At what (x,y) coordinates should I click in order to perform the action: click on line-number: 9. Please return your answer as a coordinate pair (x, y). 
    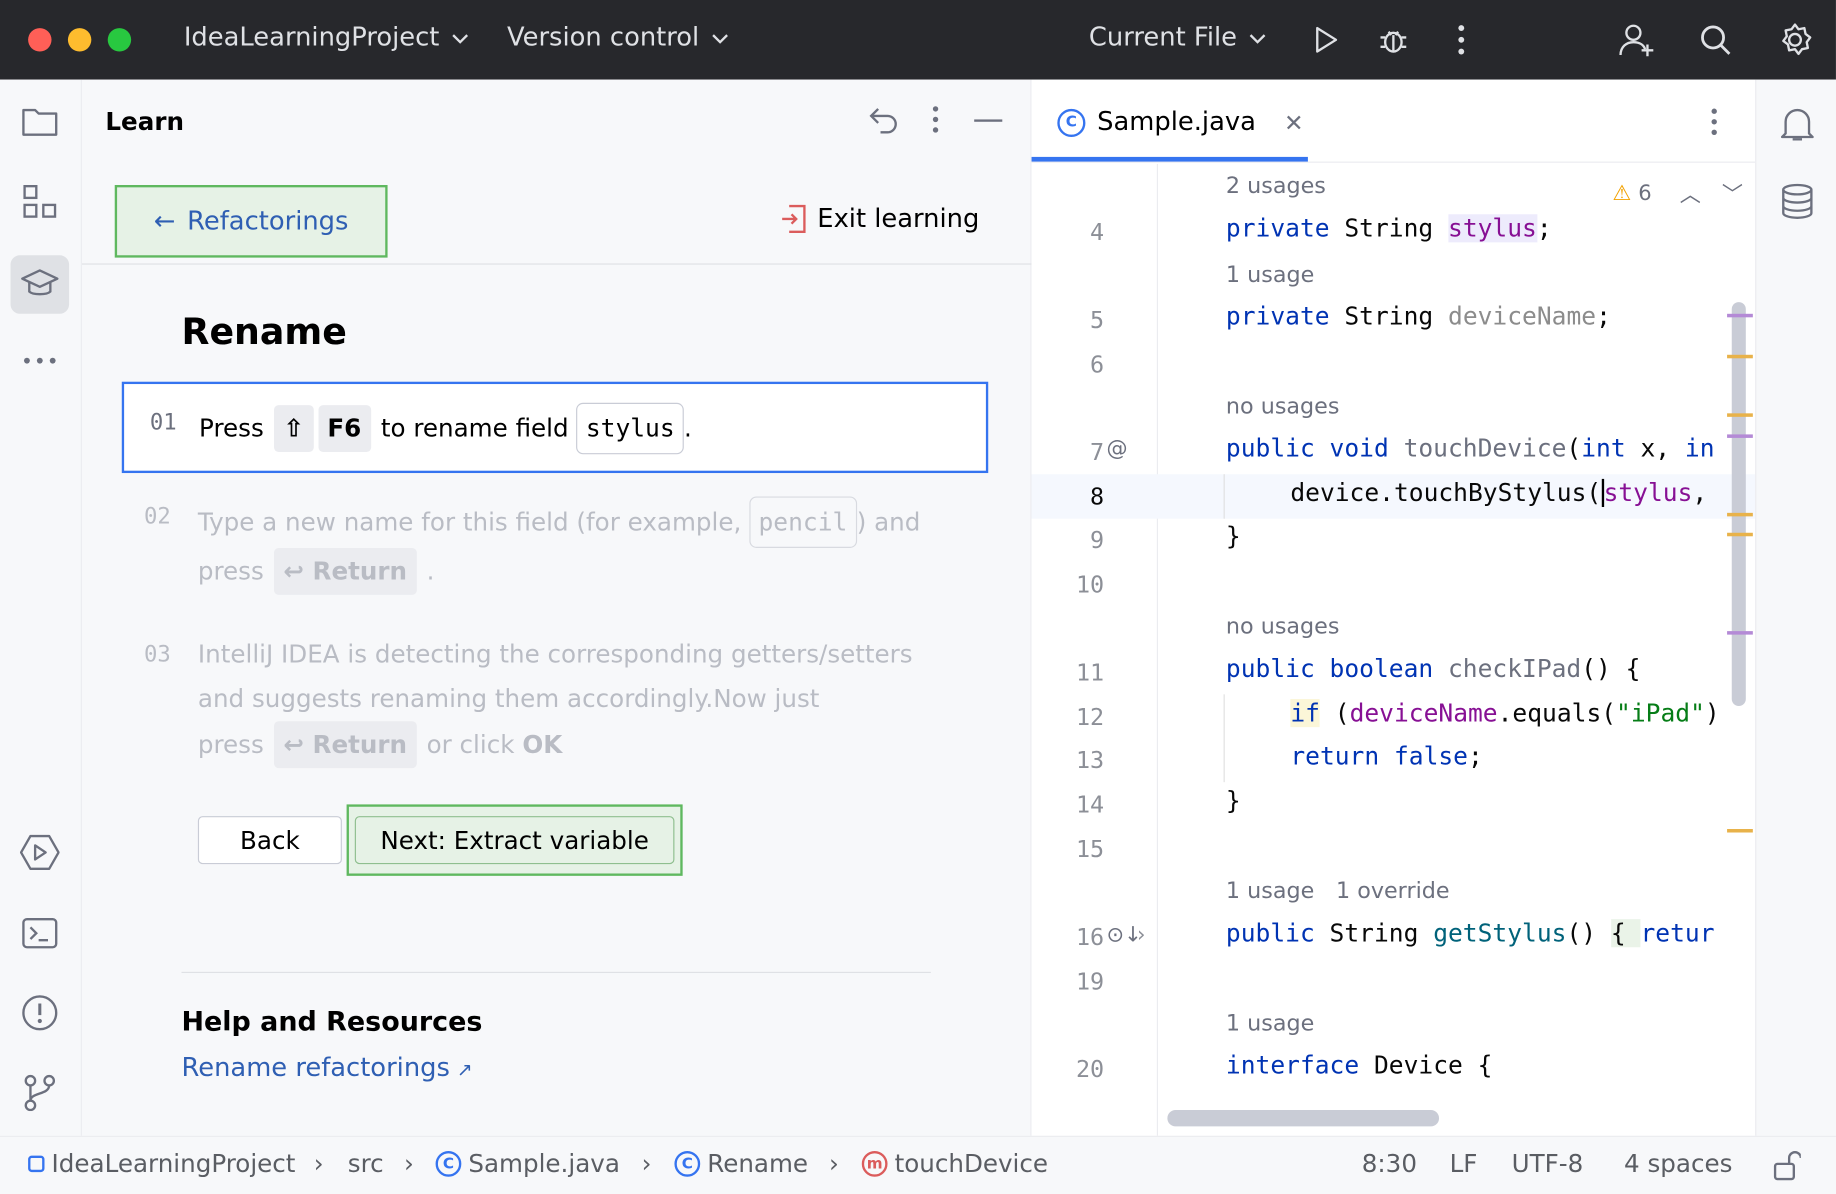
    Looking at the image, I should click on (1097, 539).